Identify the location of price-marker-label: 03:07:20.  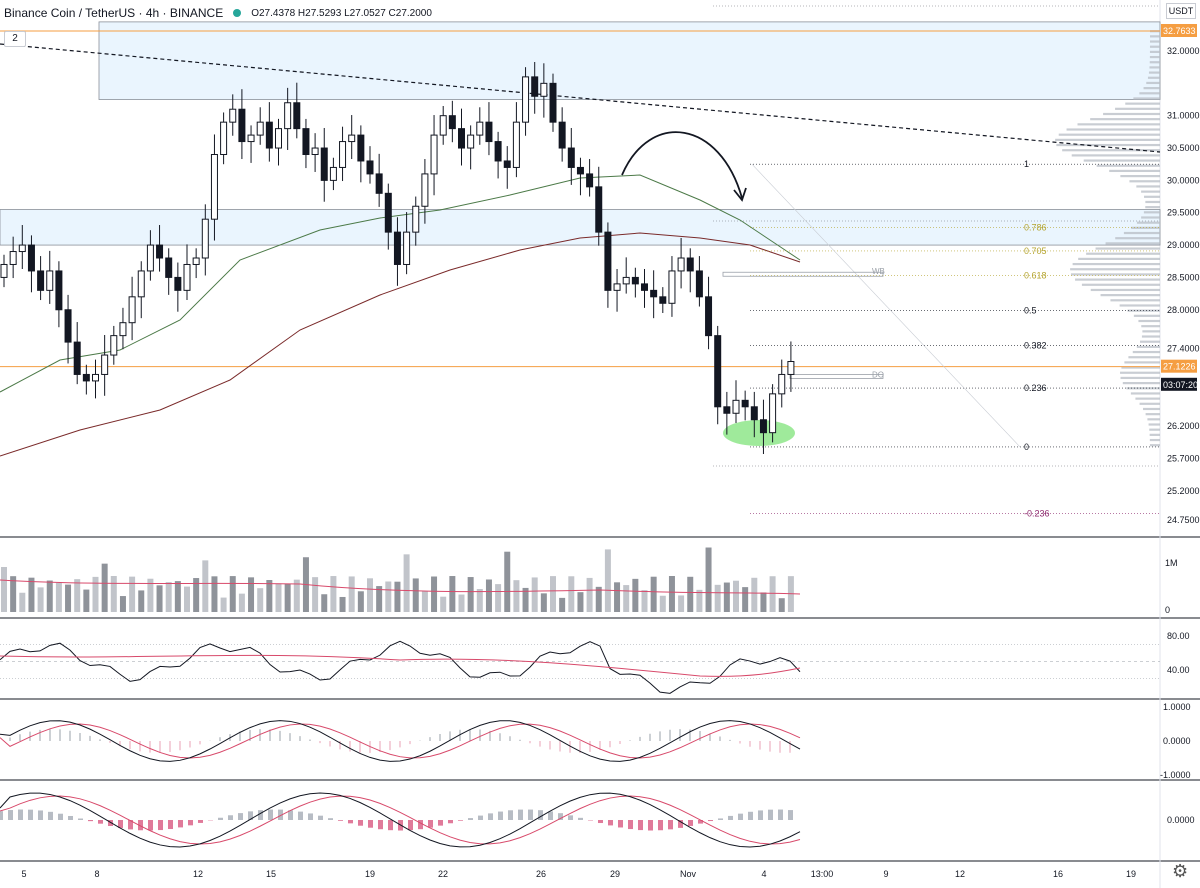
(1180, 385).